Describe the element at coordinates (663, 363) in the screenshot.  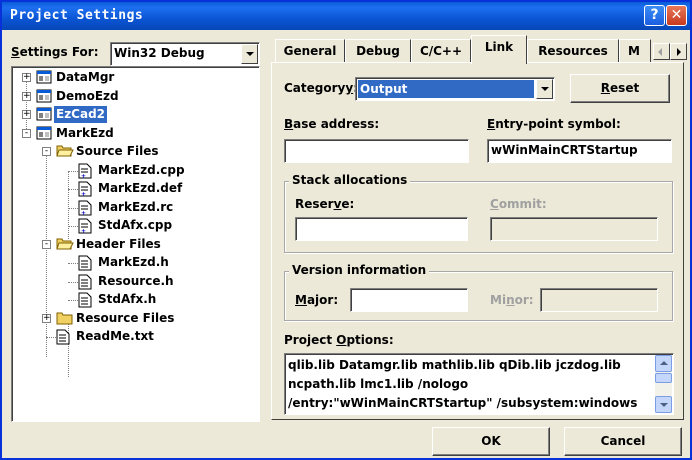
I see `scroll-up-icon` at that location.